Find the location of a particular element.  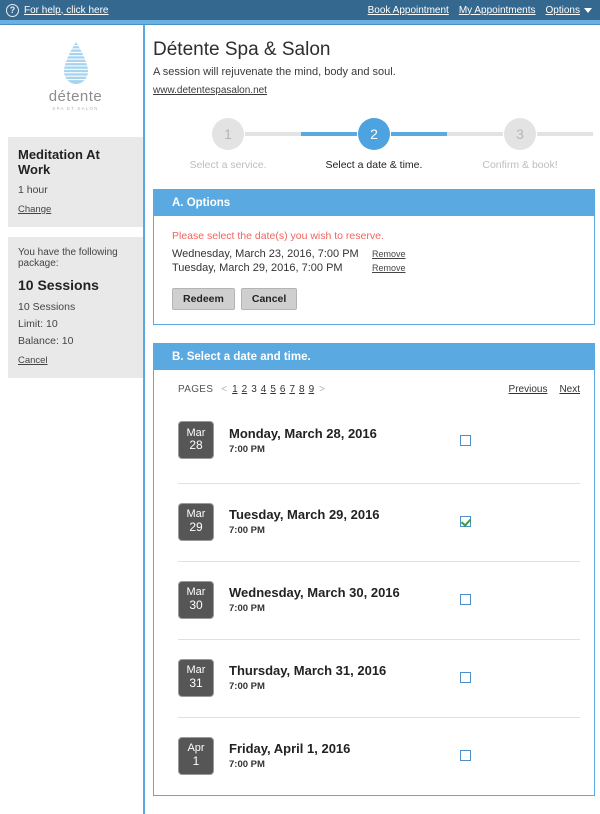

reservation-date: Tuesday, March 29, 2016, 7:00 PM is located at coordinates (257, 268).